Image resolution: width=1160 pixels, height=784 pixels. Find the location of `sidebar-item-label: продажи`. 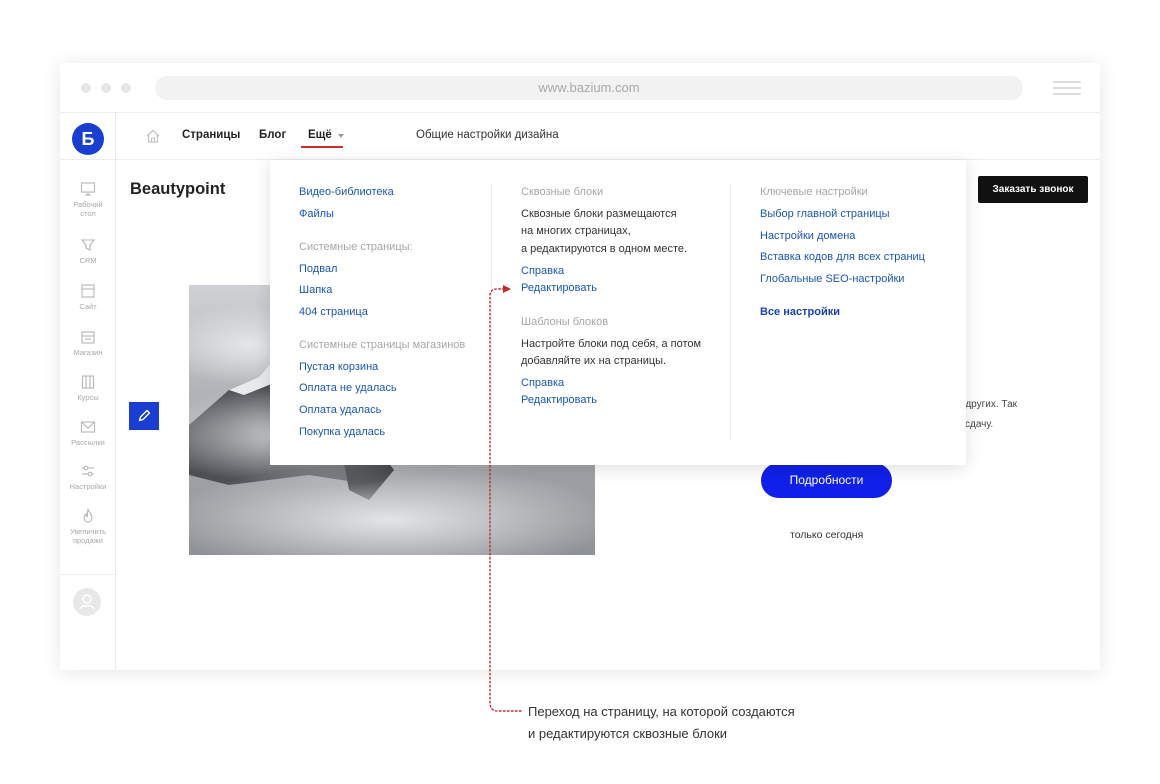

sidebar-item-label: продажи is located at coordinates (88, 540).